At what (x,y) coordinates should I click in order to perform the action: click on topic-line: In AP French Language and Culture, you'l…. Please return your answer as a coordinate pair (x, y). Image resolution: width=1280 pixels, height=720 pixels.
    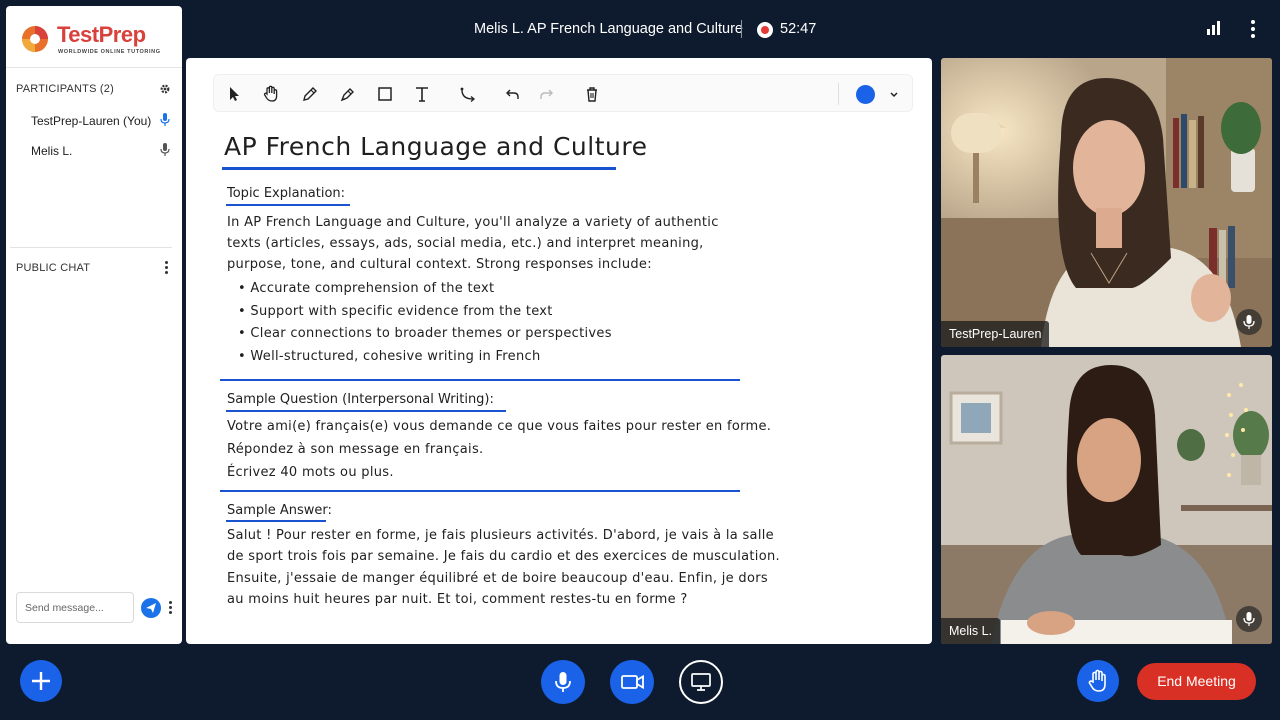
    Looking at the image, I should click on (473, 222).